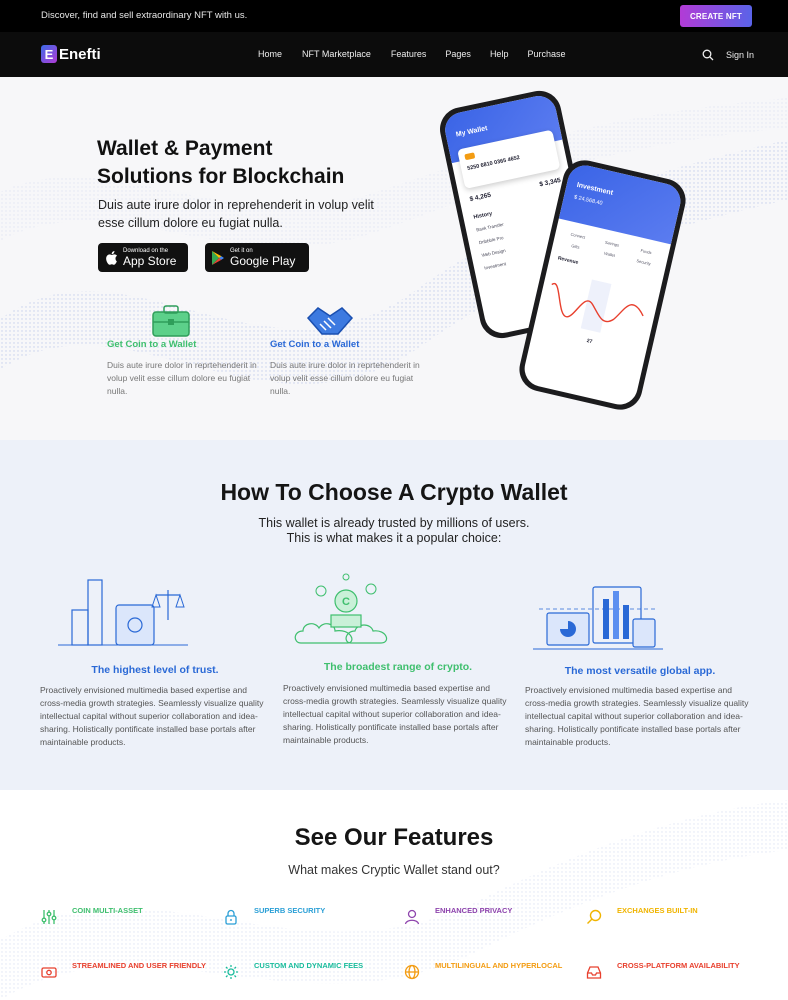 The height and width of the screenshot is (1000, 788). Describe the element at coordinates (609, 254) in the screenshot. I see `action-wallet: Wallet` at that location.